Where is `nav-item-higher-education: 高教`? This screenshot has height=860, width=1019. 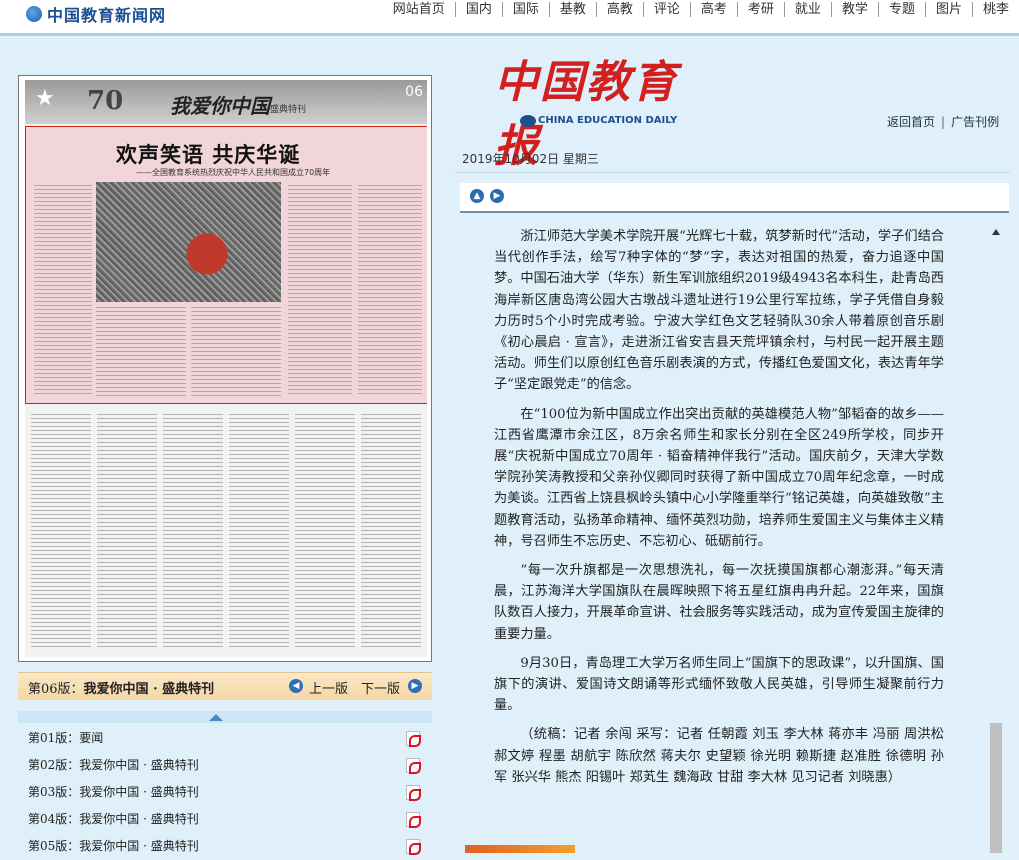 nav-item-higher-education: 高教 is located at coordinates (620, 9).